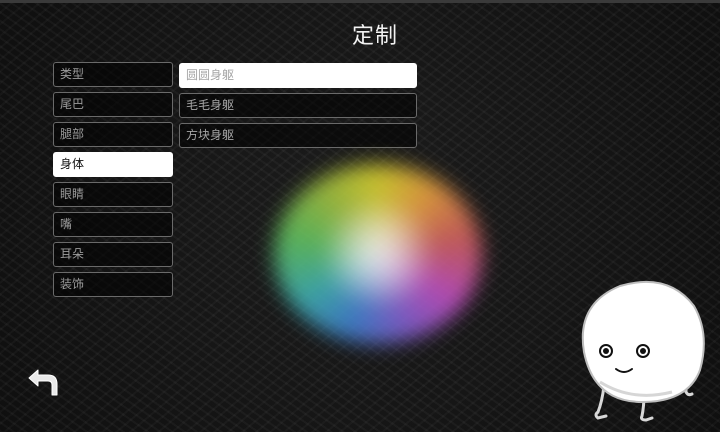 Image resolution: width=720 pixels, height=432 pixels. I want to click on option-item-block-body: 方块身躯, so click(298, 135).